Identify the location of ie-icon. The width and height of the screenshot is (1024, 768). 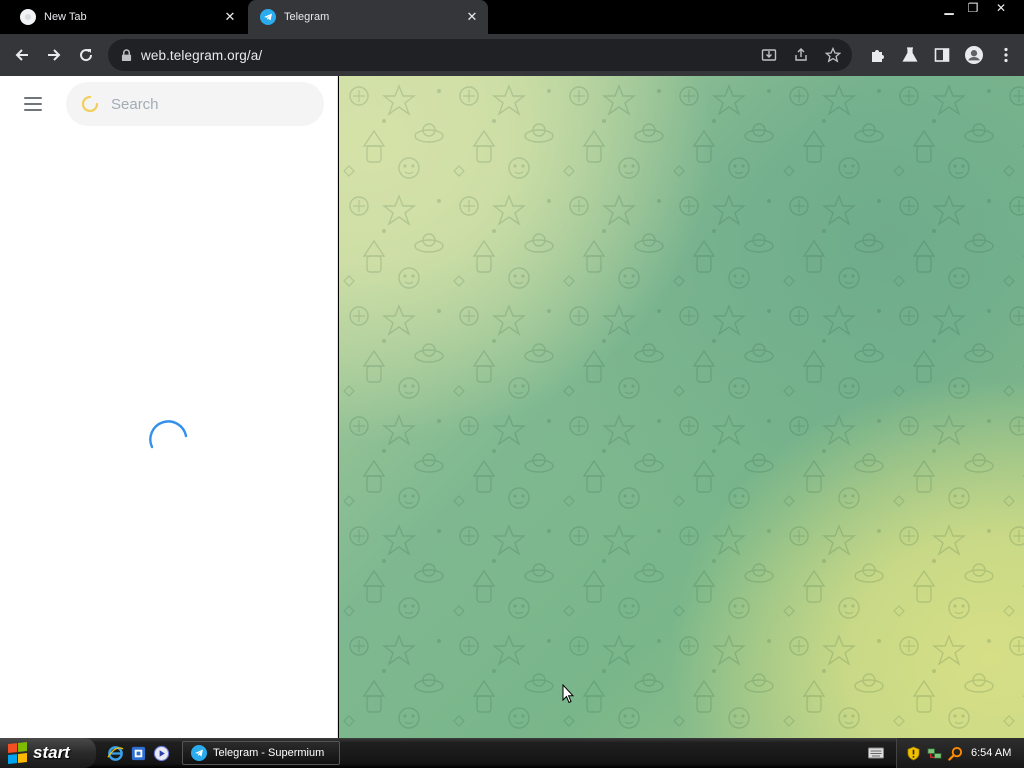
(115, 753).